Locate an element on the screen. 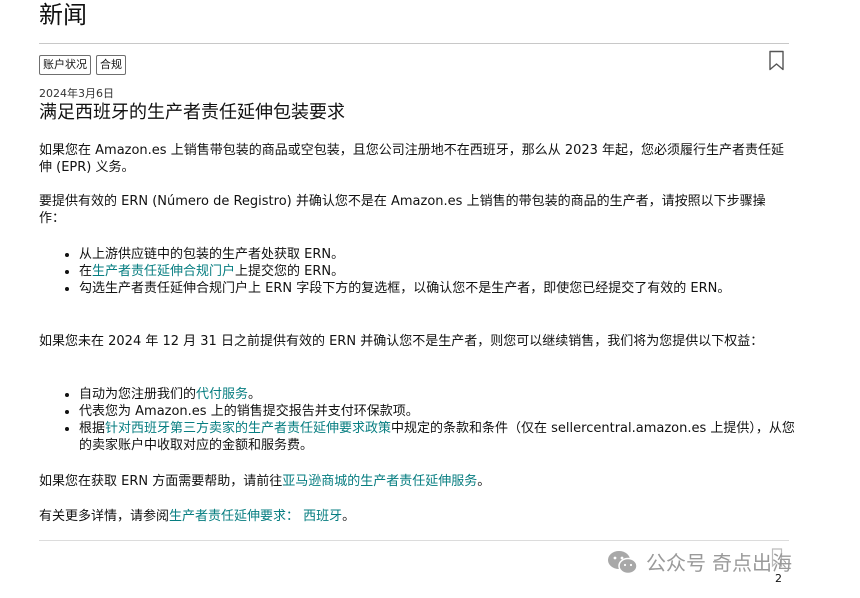 This screenshot has height=598, width=860. benefit-1-prefix: 自动为您注册我们的 is located at coordinates (138, 394).